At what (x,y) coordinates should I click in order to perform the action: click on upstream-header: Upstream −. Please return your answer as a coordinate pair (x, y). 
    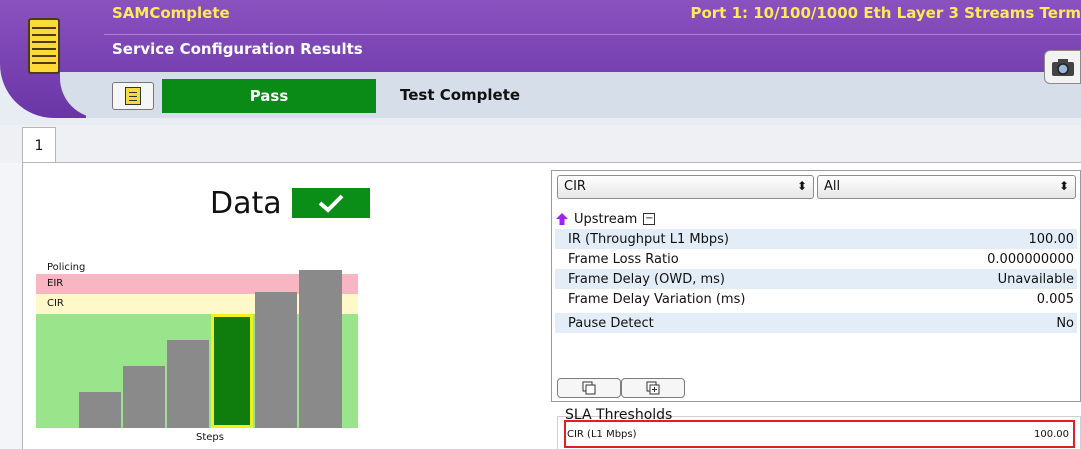
    Looking at the image, I should click on (605, 219).